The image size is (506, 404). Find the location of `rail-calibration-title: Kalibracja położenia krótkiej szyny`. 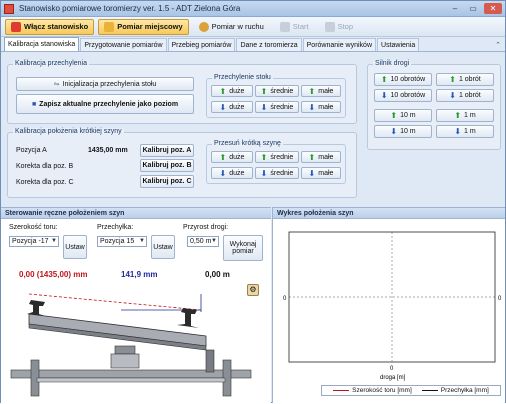

rail-calibration-title: Kalibracja położenia krótkiej szyny is located at coordinates (68, 131).